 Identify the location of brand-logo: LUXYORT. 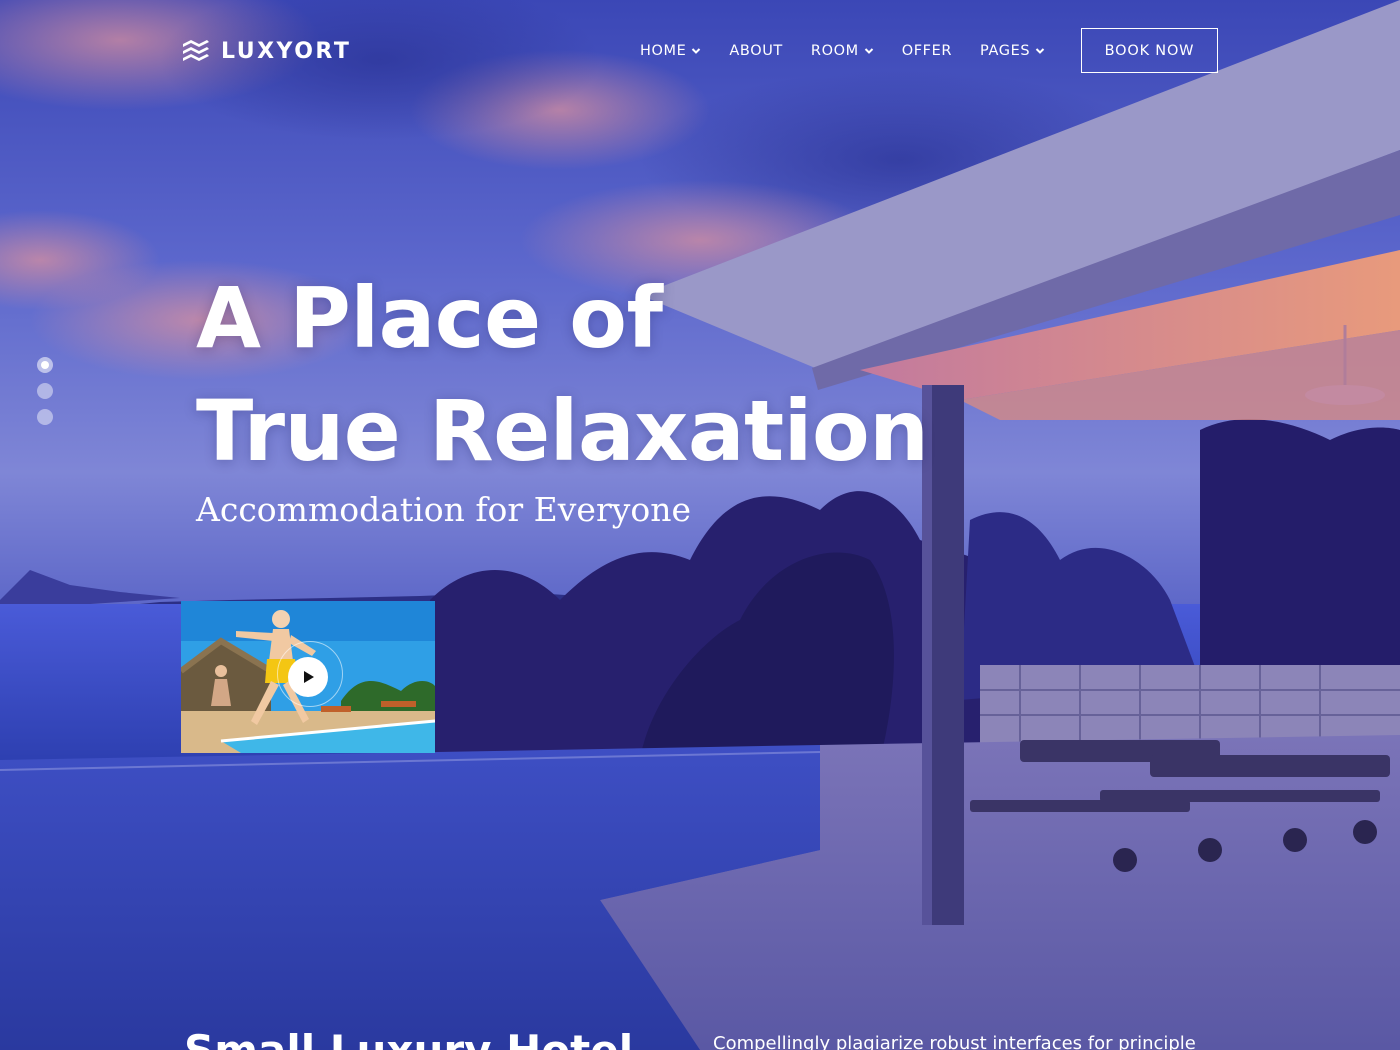
(266, 51).